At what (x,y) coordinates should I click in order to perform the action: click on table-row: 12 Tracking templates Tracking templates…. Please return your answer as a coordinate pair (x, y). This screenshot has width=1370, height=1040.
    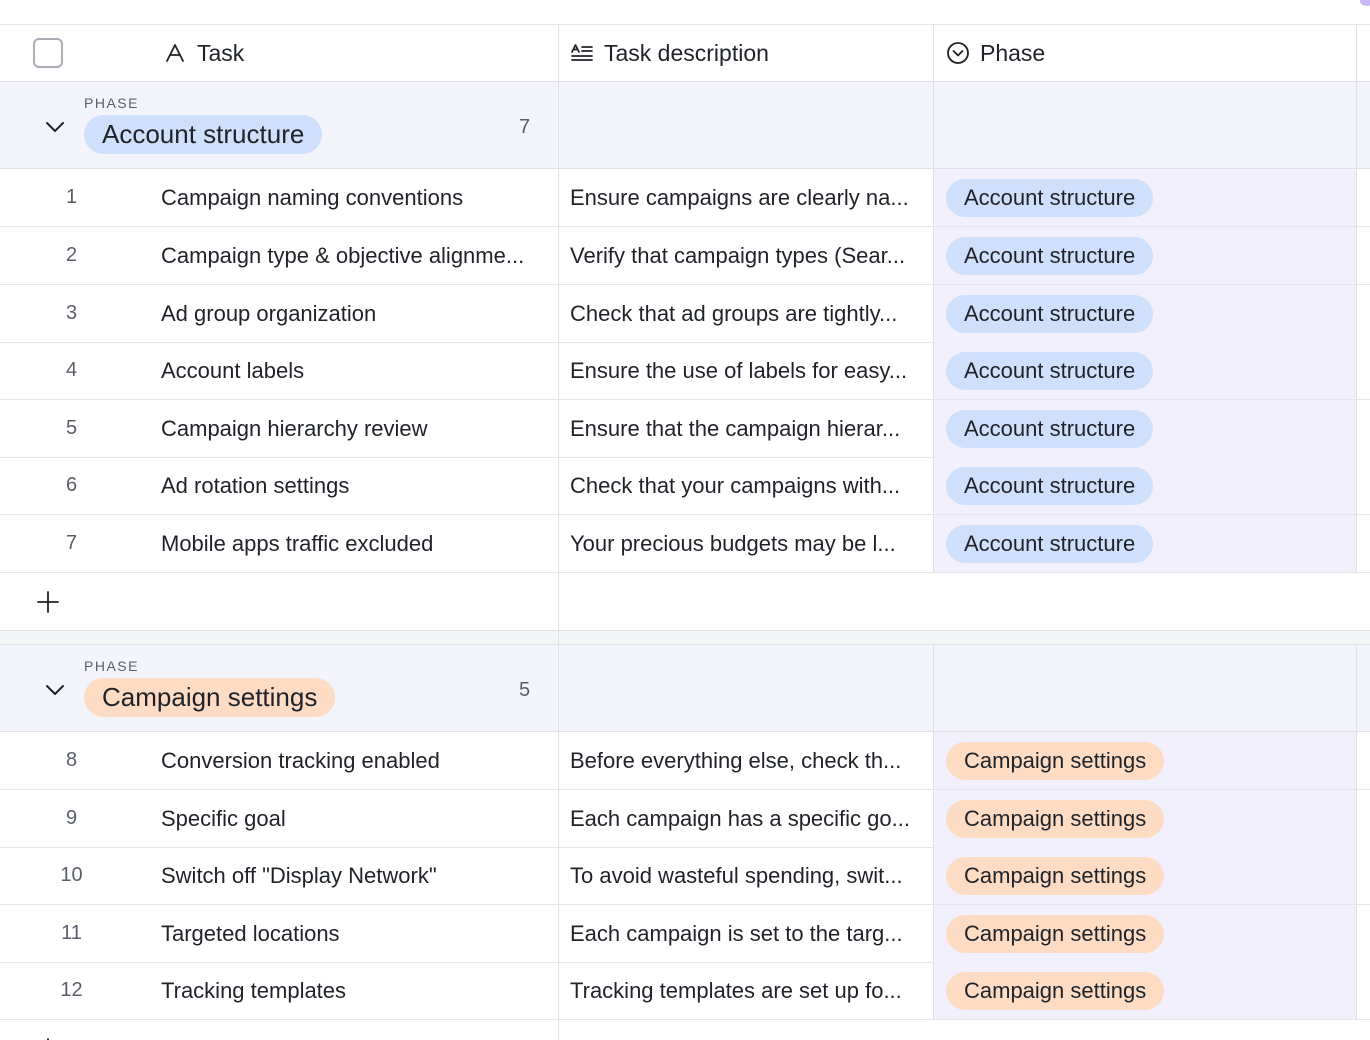
    Looking at the image, I should click on (685, 991).